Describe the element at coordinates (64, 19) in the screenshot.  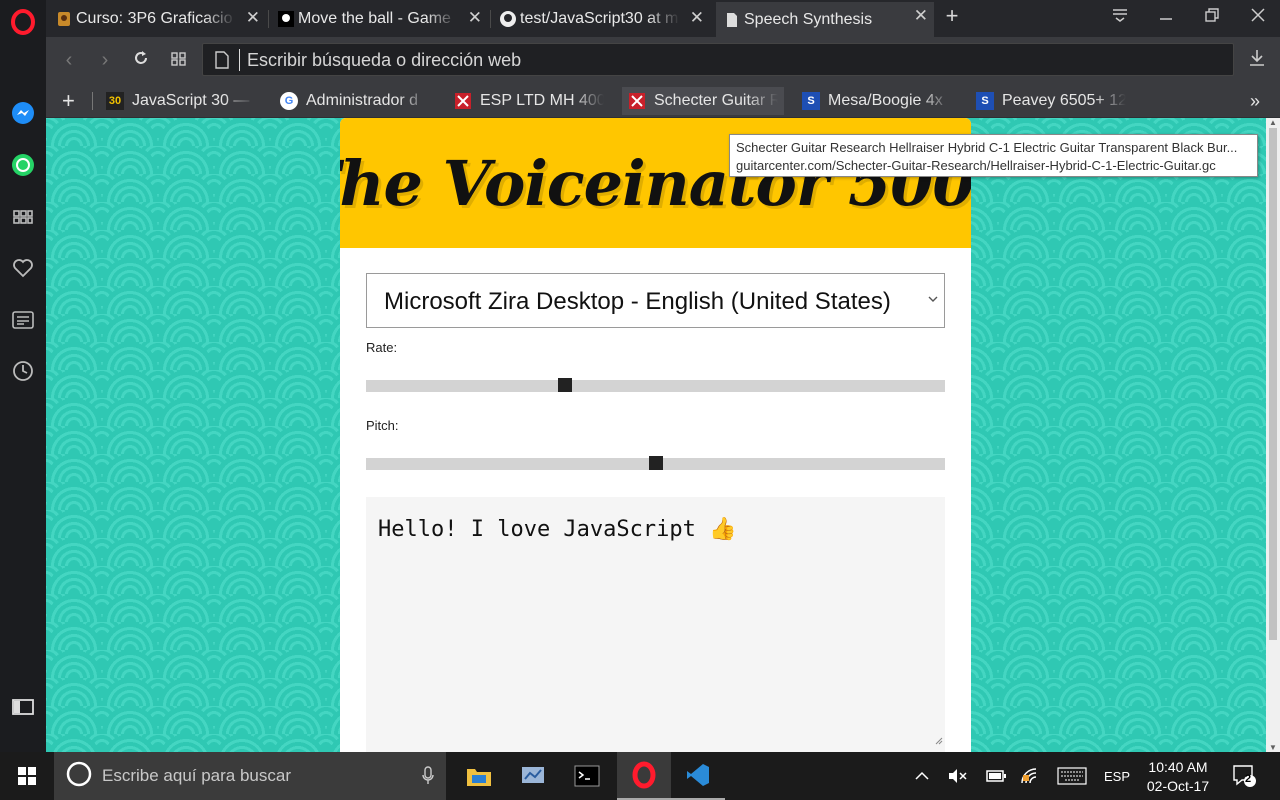
I see `course-favicon-icon` at that location.